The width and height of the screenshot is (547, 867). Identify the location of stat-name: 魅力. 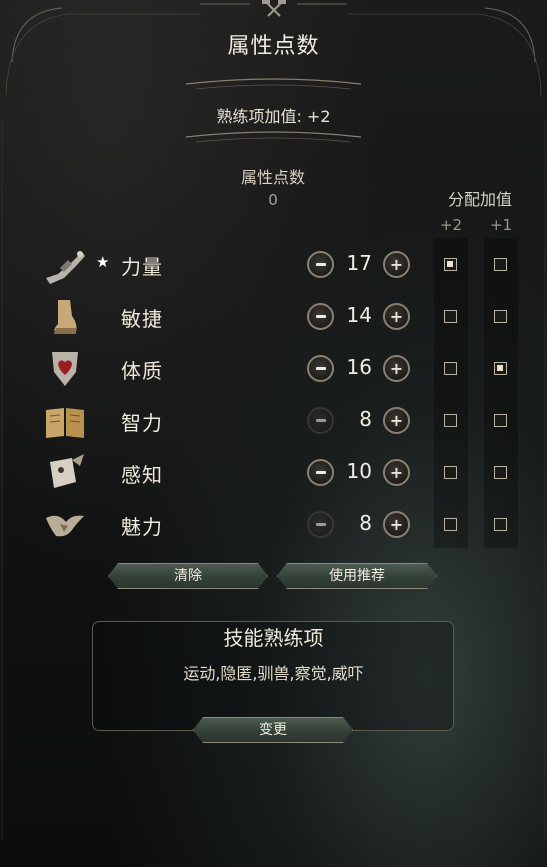
(142, 527).